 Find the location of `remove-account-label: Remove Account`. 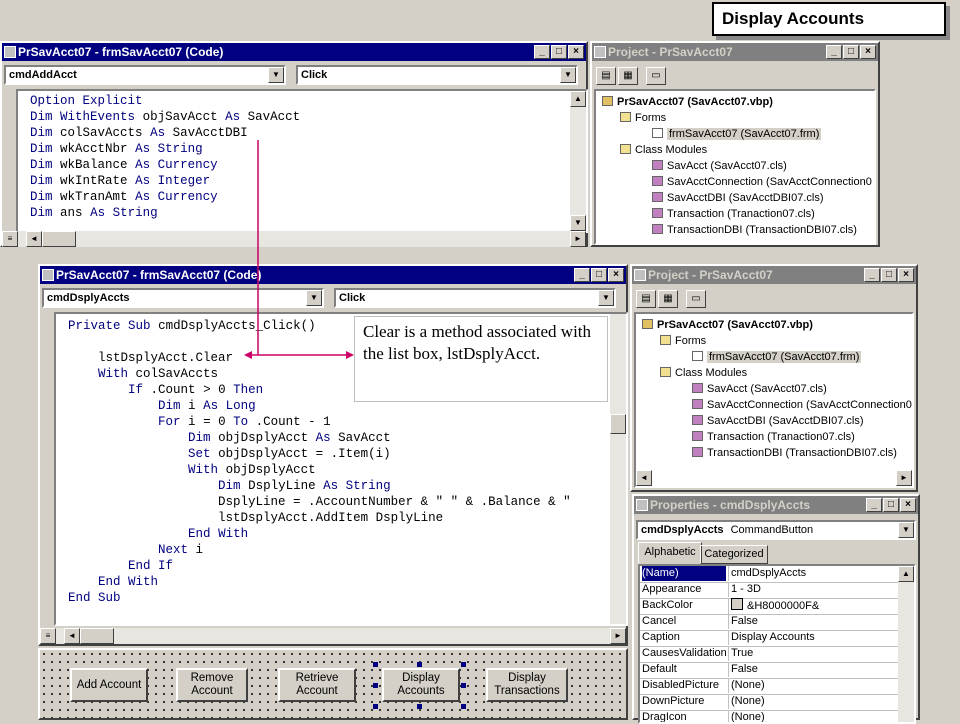

remove-account-label: Remove Account is located at coordinates (212, 684).